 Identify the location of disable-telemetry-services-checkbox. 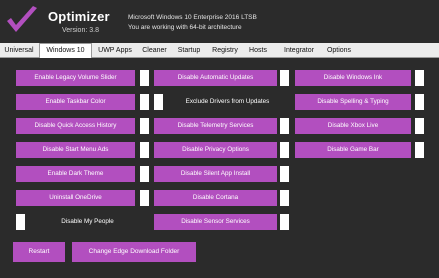
(284, 126).